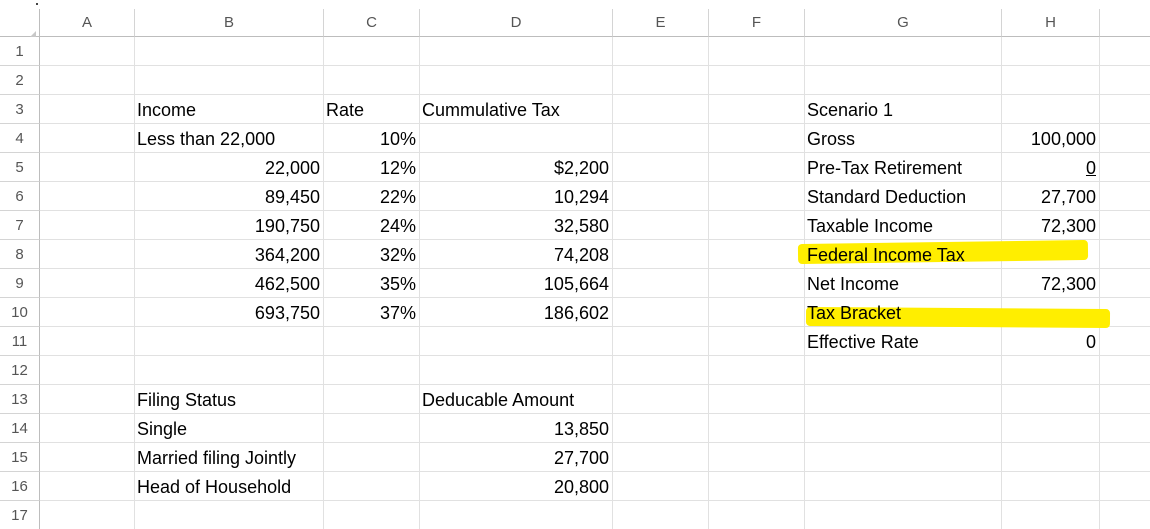 The height and width of the screenshot is (529, 1150). What do you see at coordinates (228, 487) in the screenshot?
I see `filing-status-cell: Head of Household` at bounding box center [228, 487].